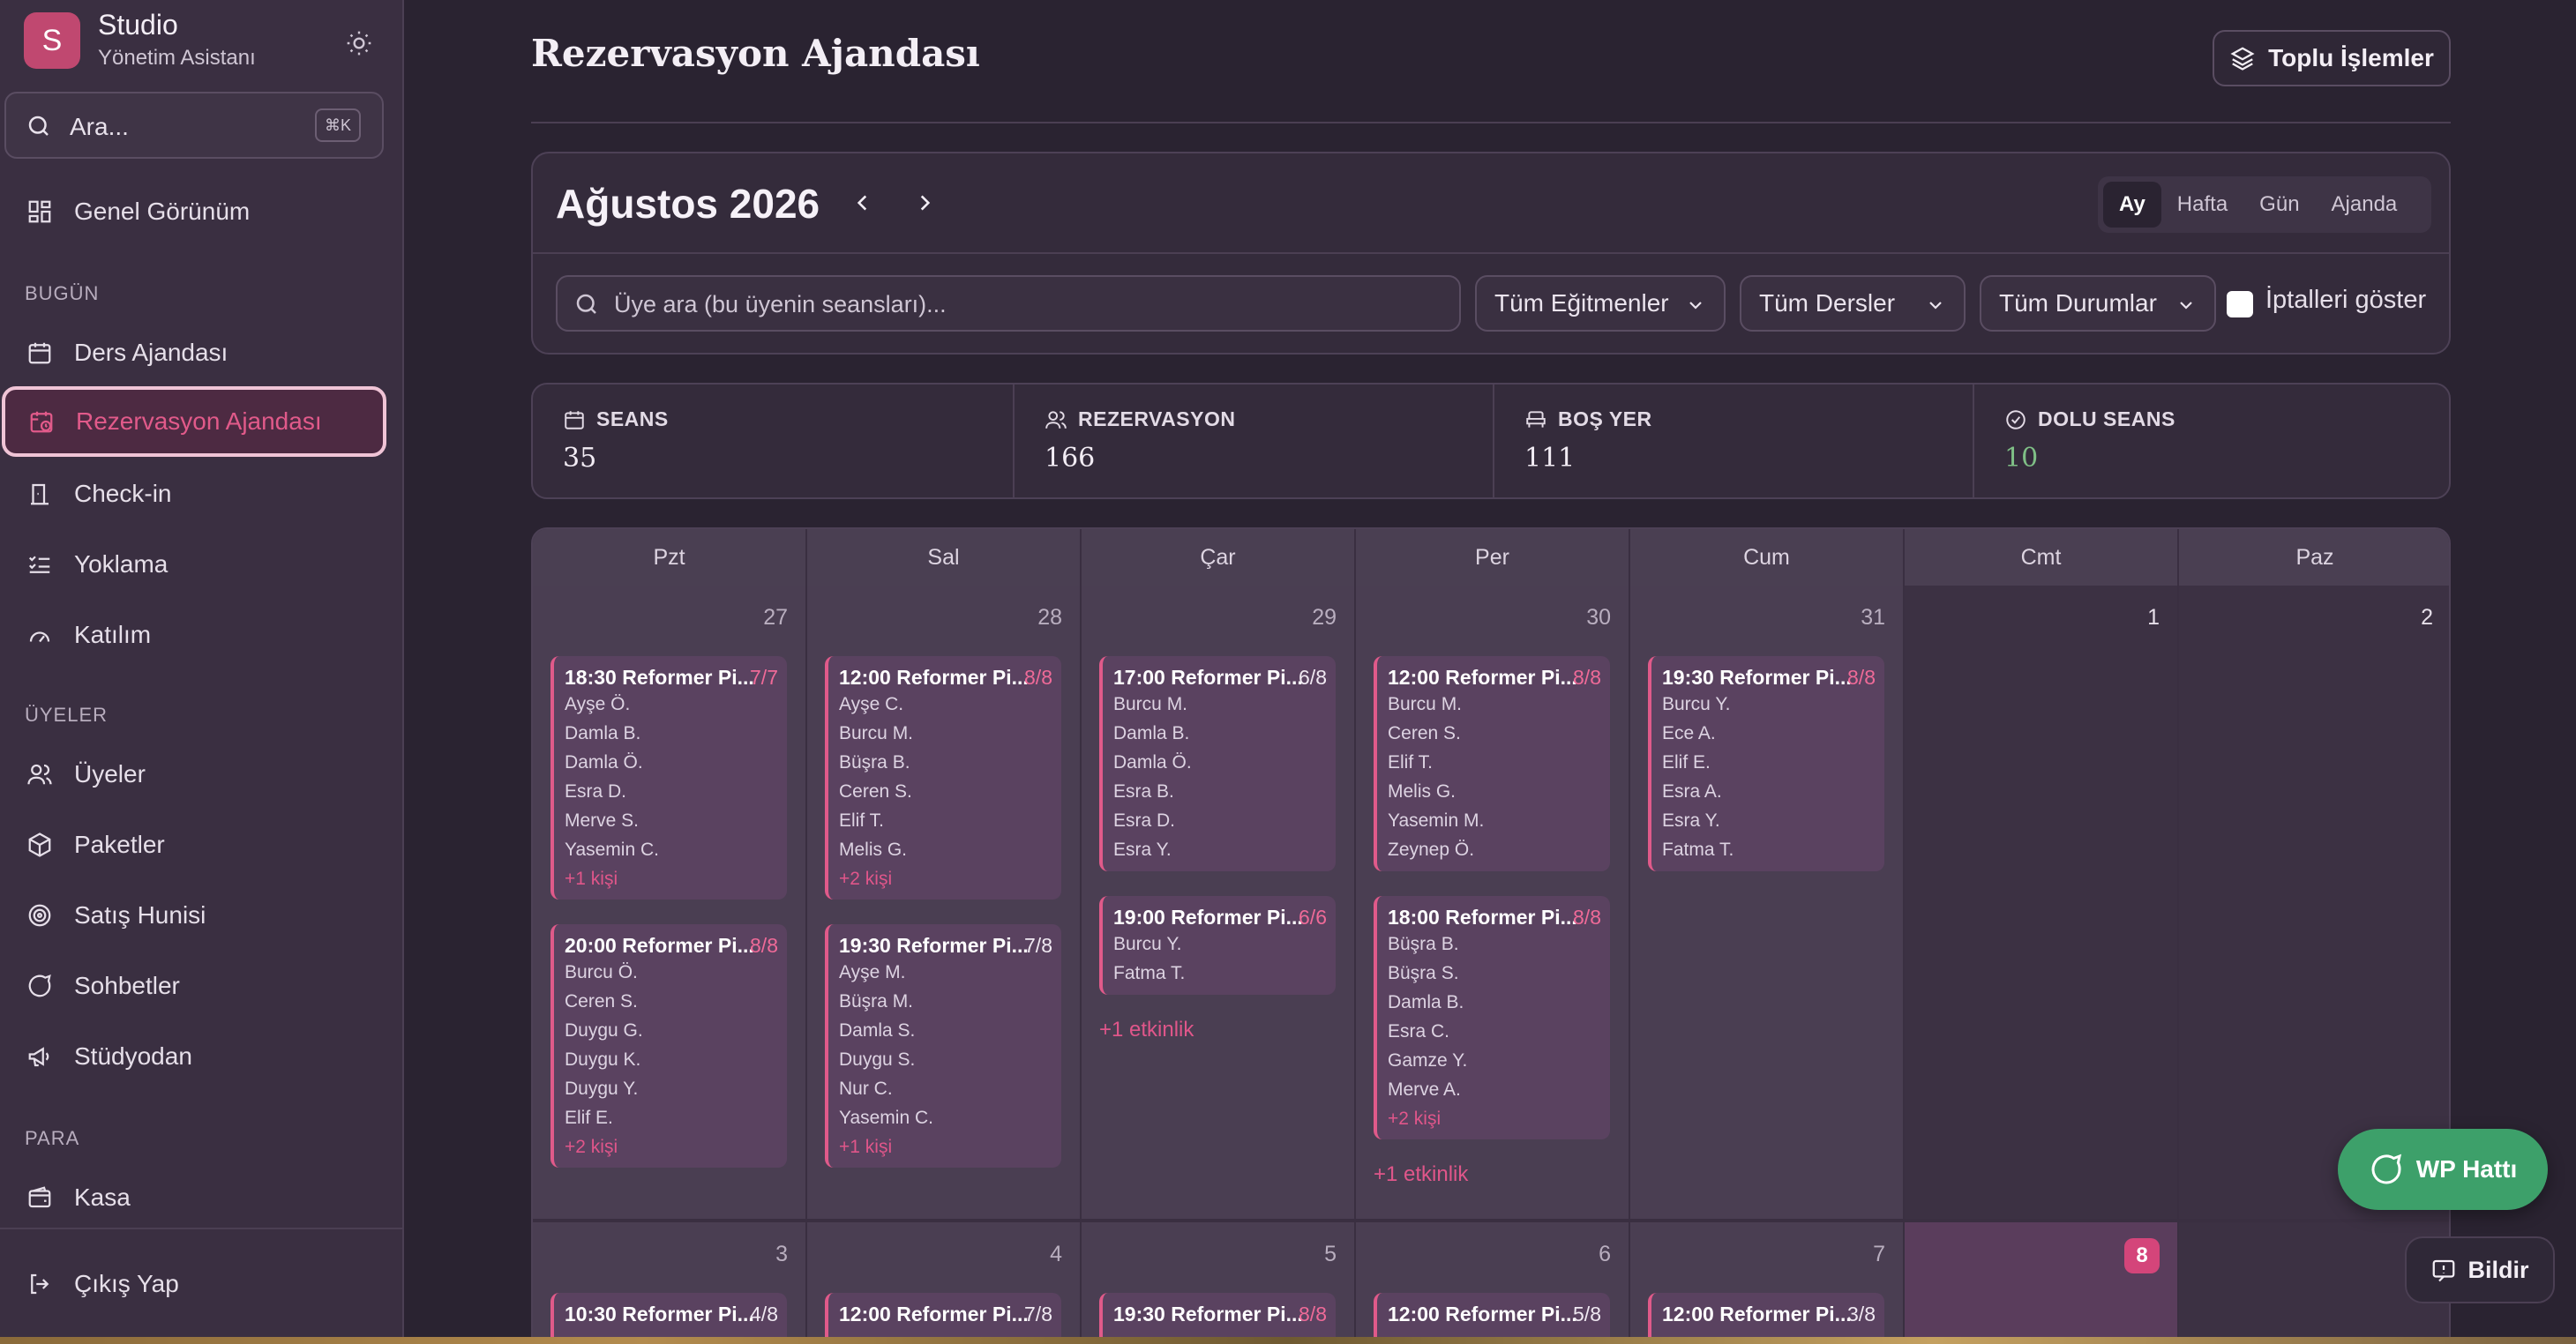  What do you see at coordinates (1828, 303) in the screenshot?
I see `course-filter-value: Tüm Dersler` at bounding box center [1828, 303].